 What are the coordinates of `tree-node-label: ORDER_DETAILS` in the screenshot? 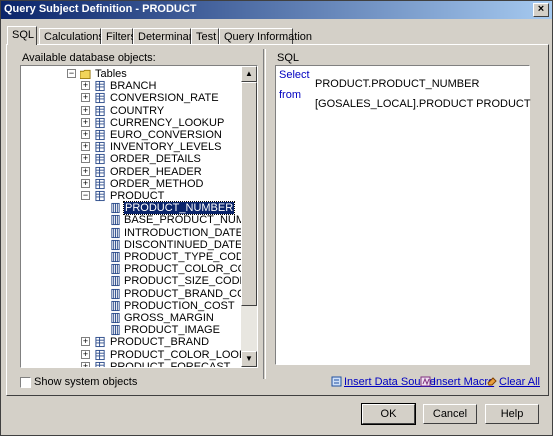 It's located at (155, 159).